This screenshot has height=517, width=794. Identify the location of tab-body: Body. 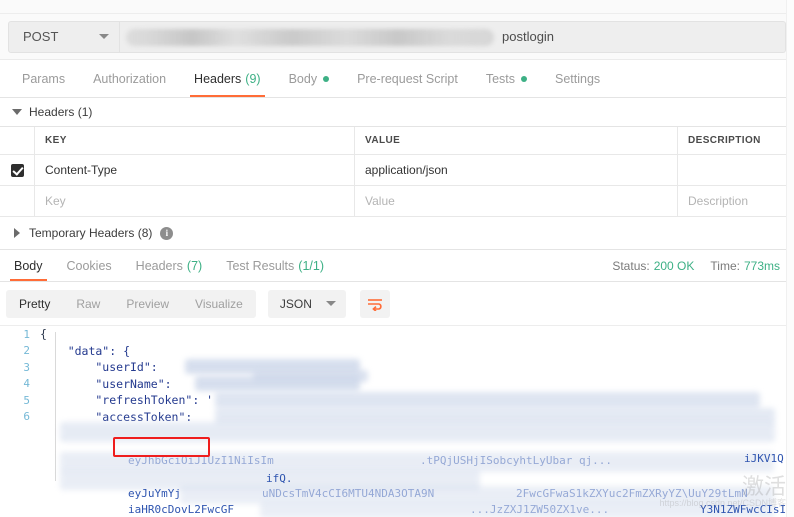
(309, 78).